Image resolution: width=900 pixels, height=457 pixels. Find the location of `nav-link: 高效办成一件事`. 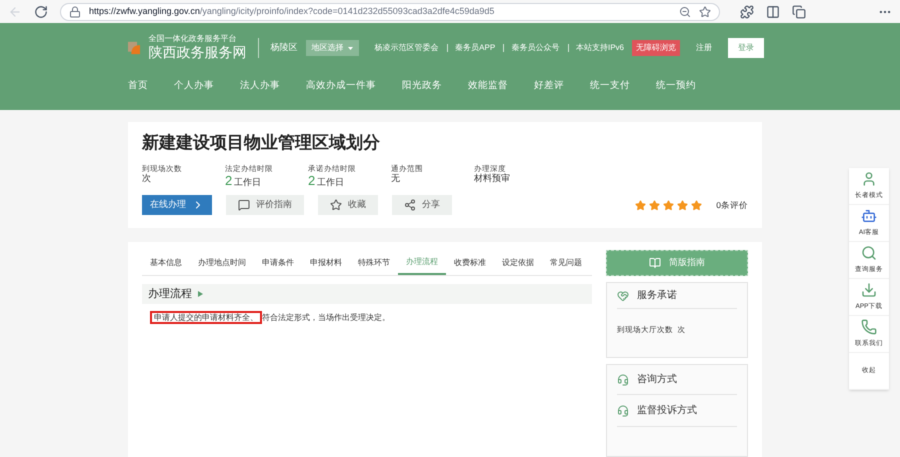

nav-link: 高效办成一件事 is located at coordinates (341, 86).